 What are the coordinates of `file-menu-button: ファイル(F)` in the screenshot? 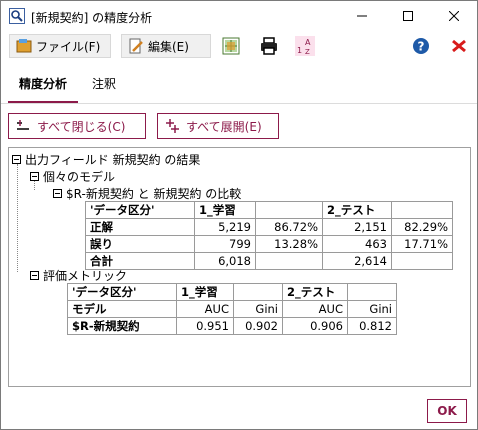 It's located at (60, 46).